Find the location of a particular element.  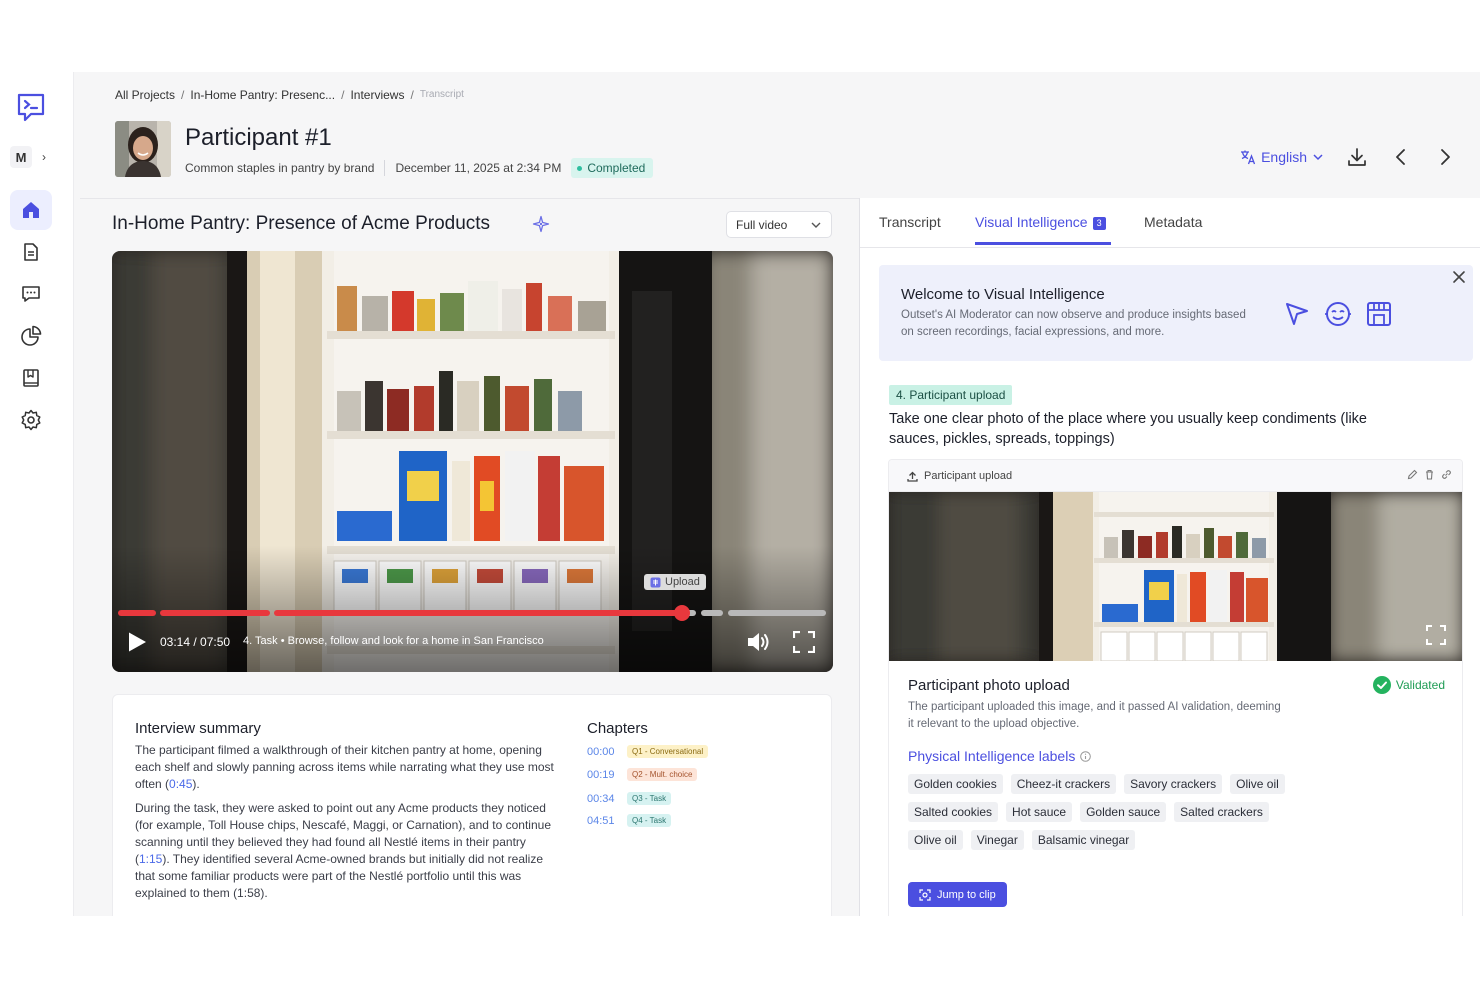

label-chip: Hot sauce is located at coordinates (1039, 812).